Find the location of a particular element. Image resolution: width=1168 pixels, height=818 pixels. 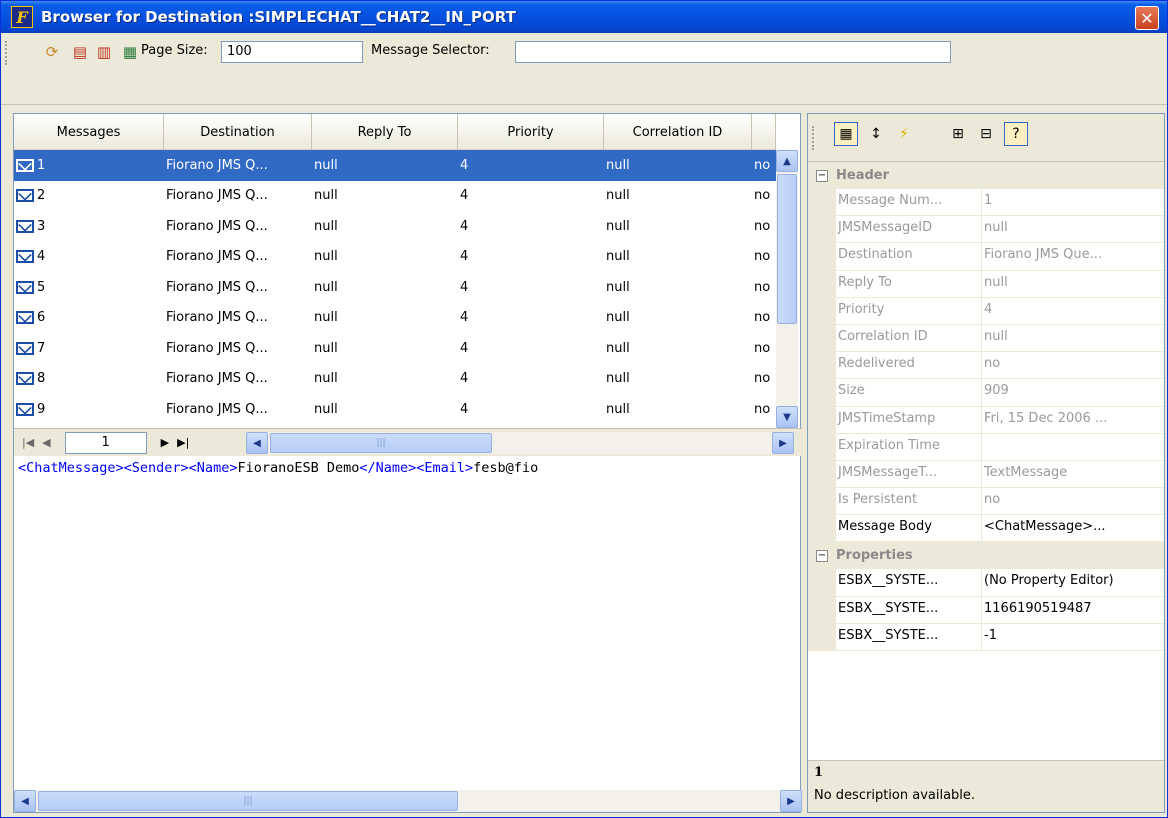

message-selector-input is located at coordinates (733, 52).